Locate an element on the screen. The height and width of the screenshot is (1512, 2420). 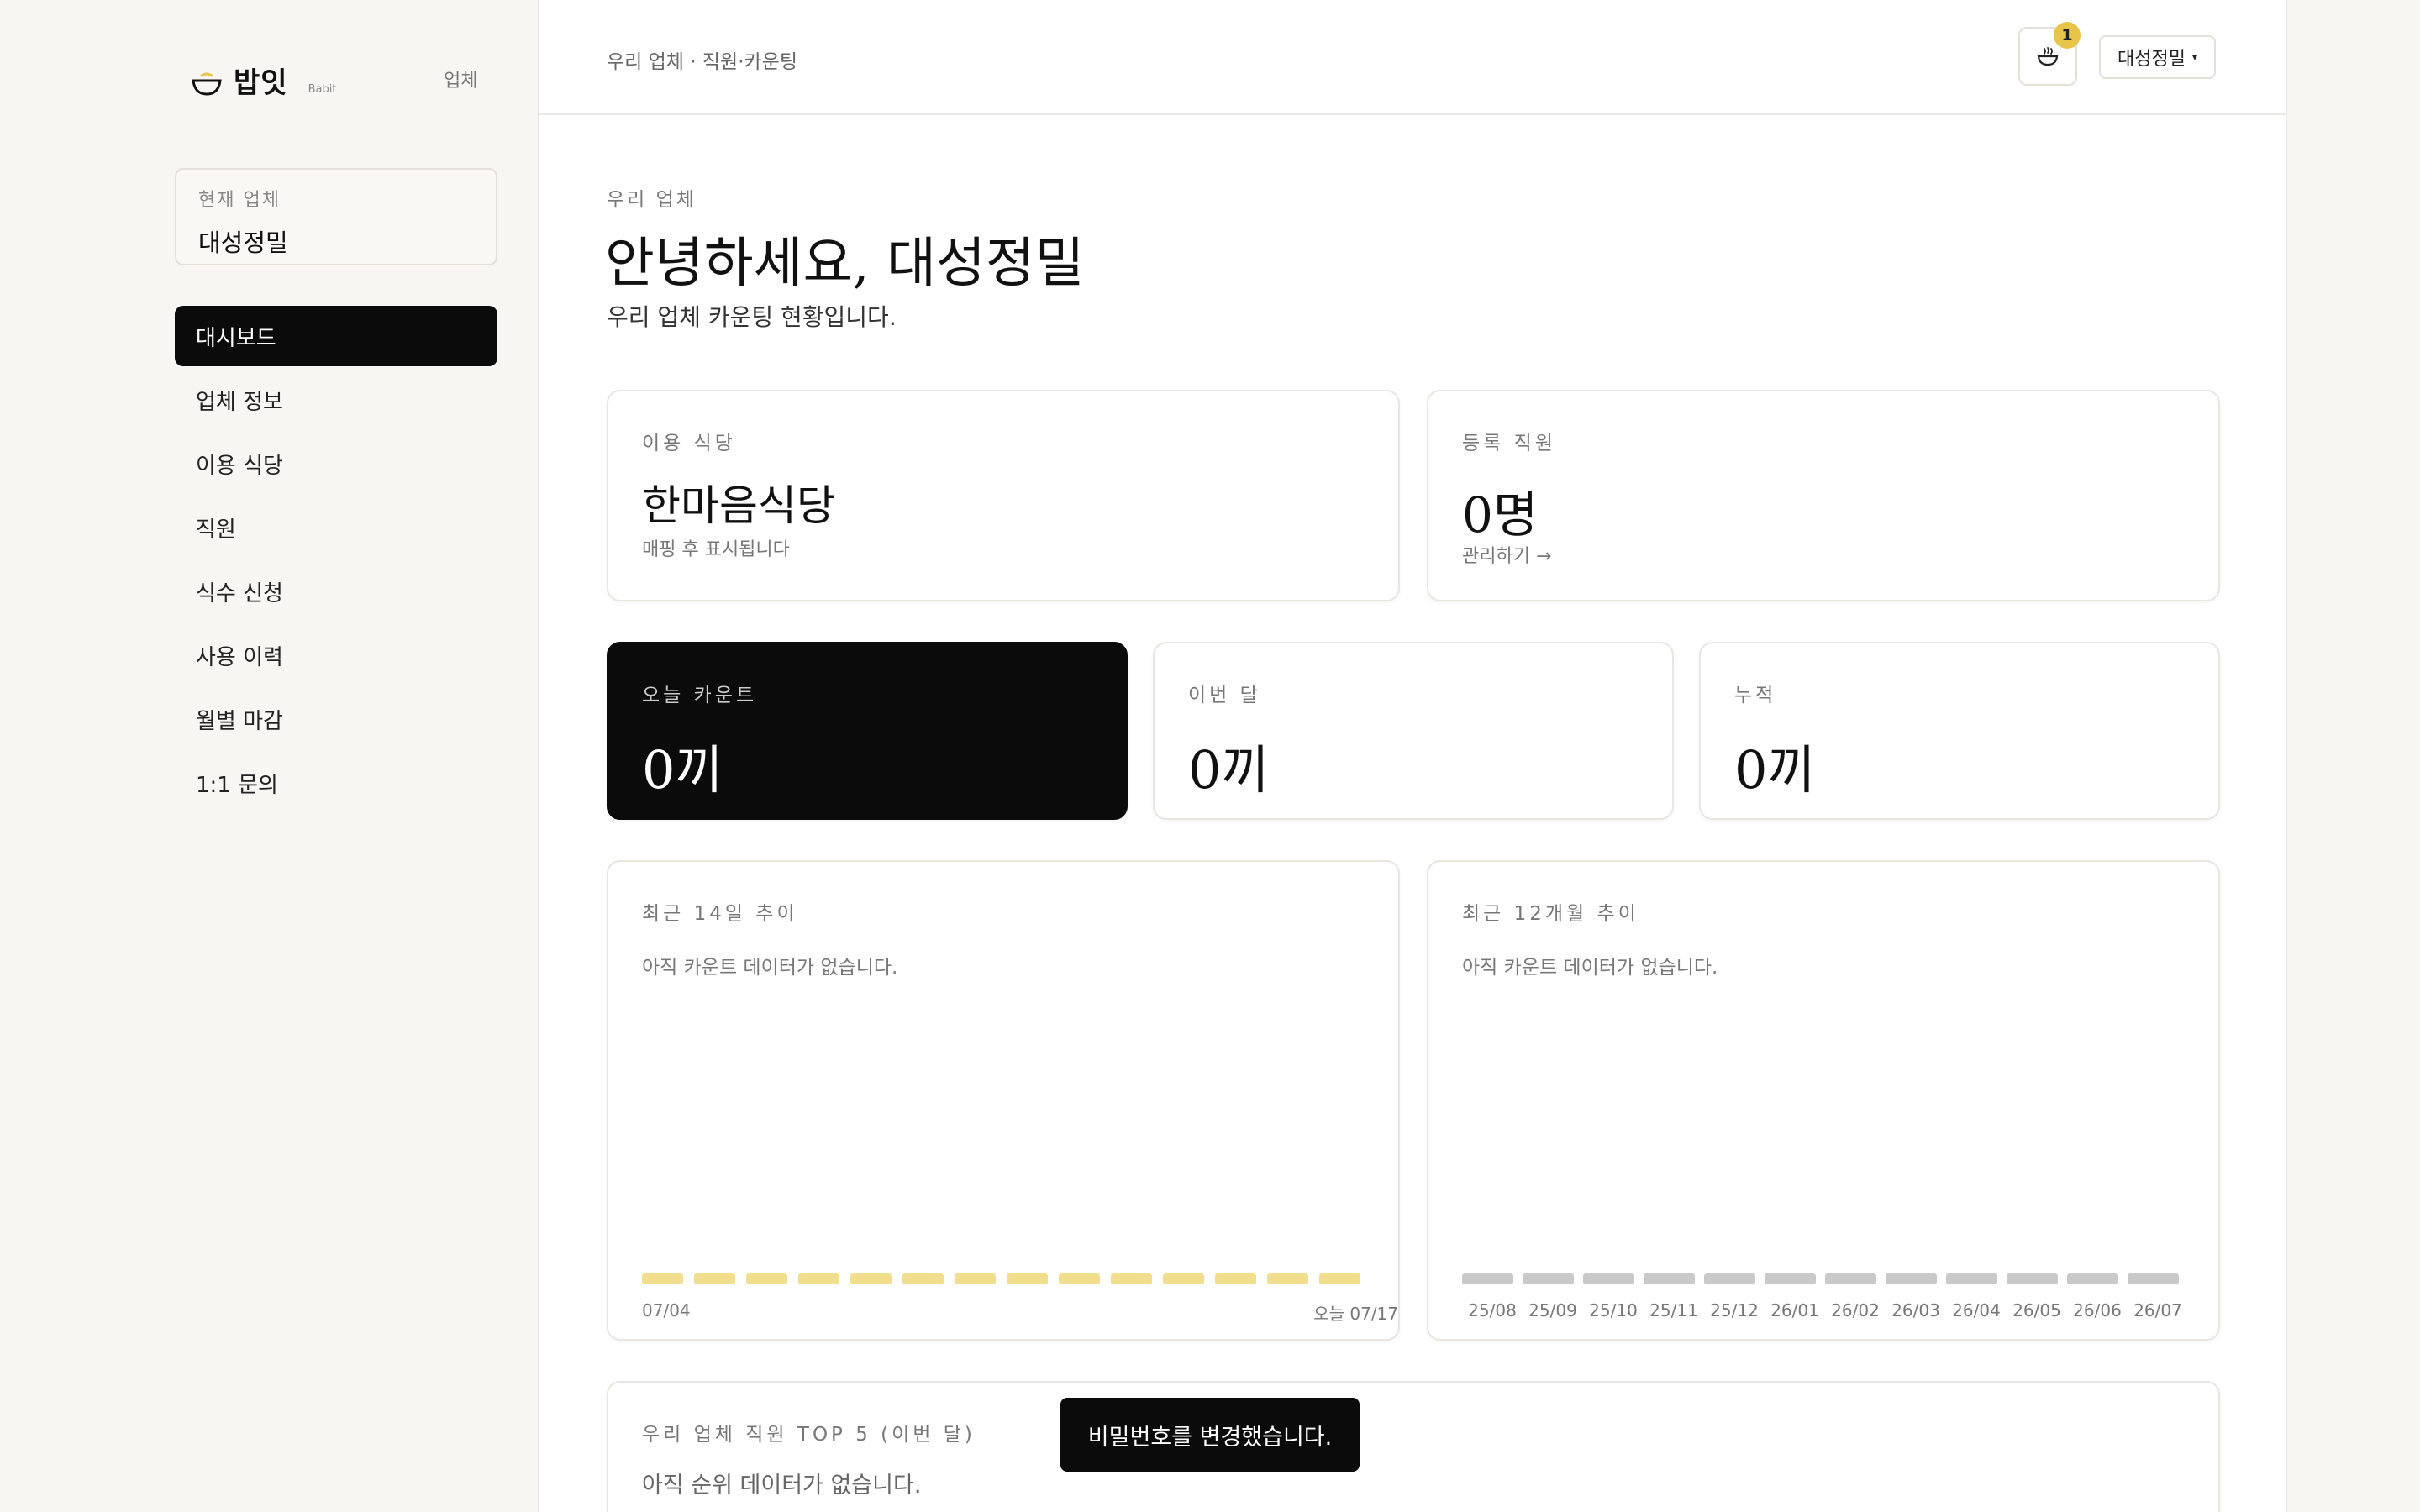
chart-14-days-axis: 07/04 오늘 07/17 is located at coordinates (1020, 1312).